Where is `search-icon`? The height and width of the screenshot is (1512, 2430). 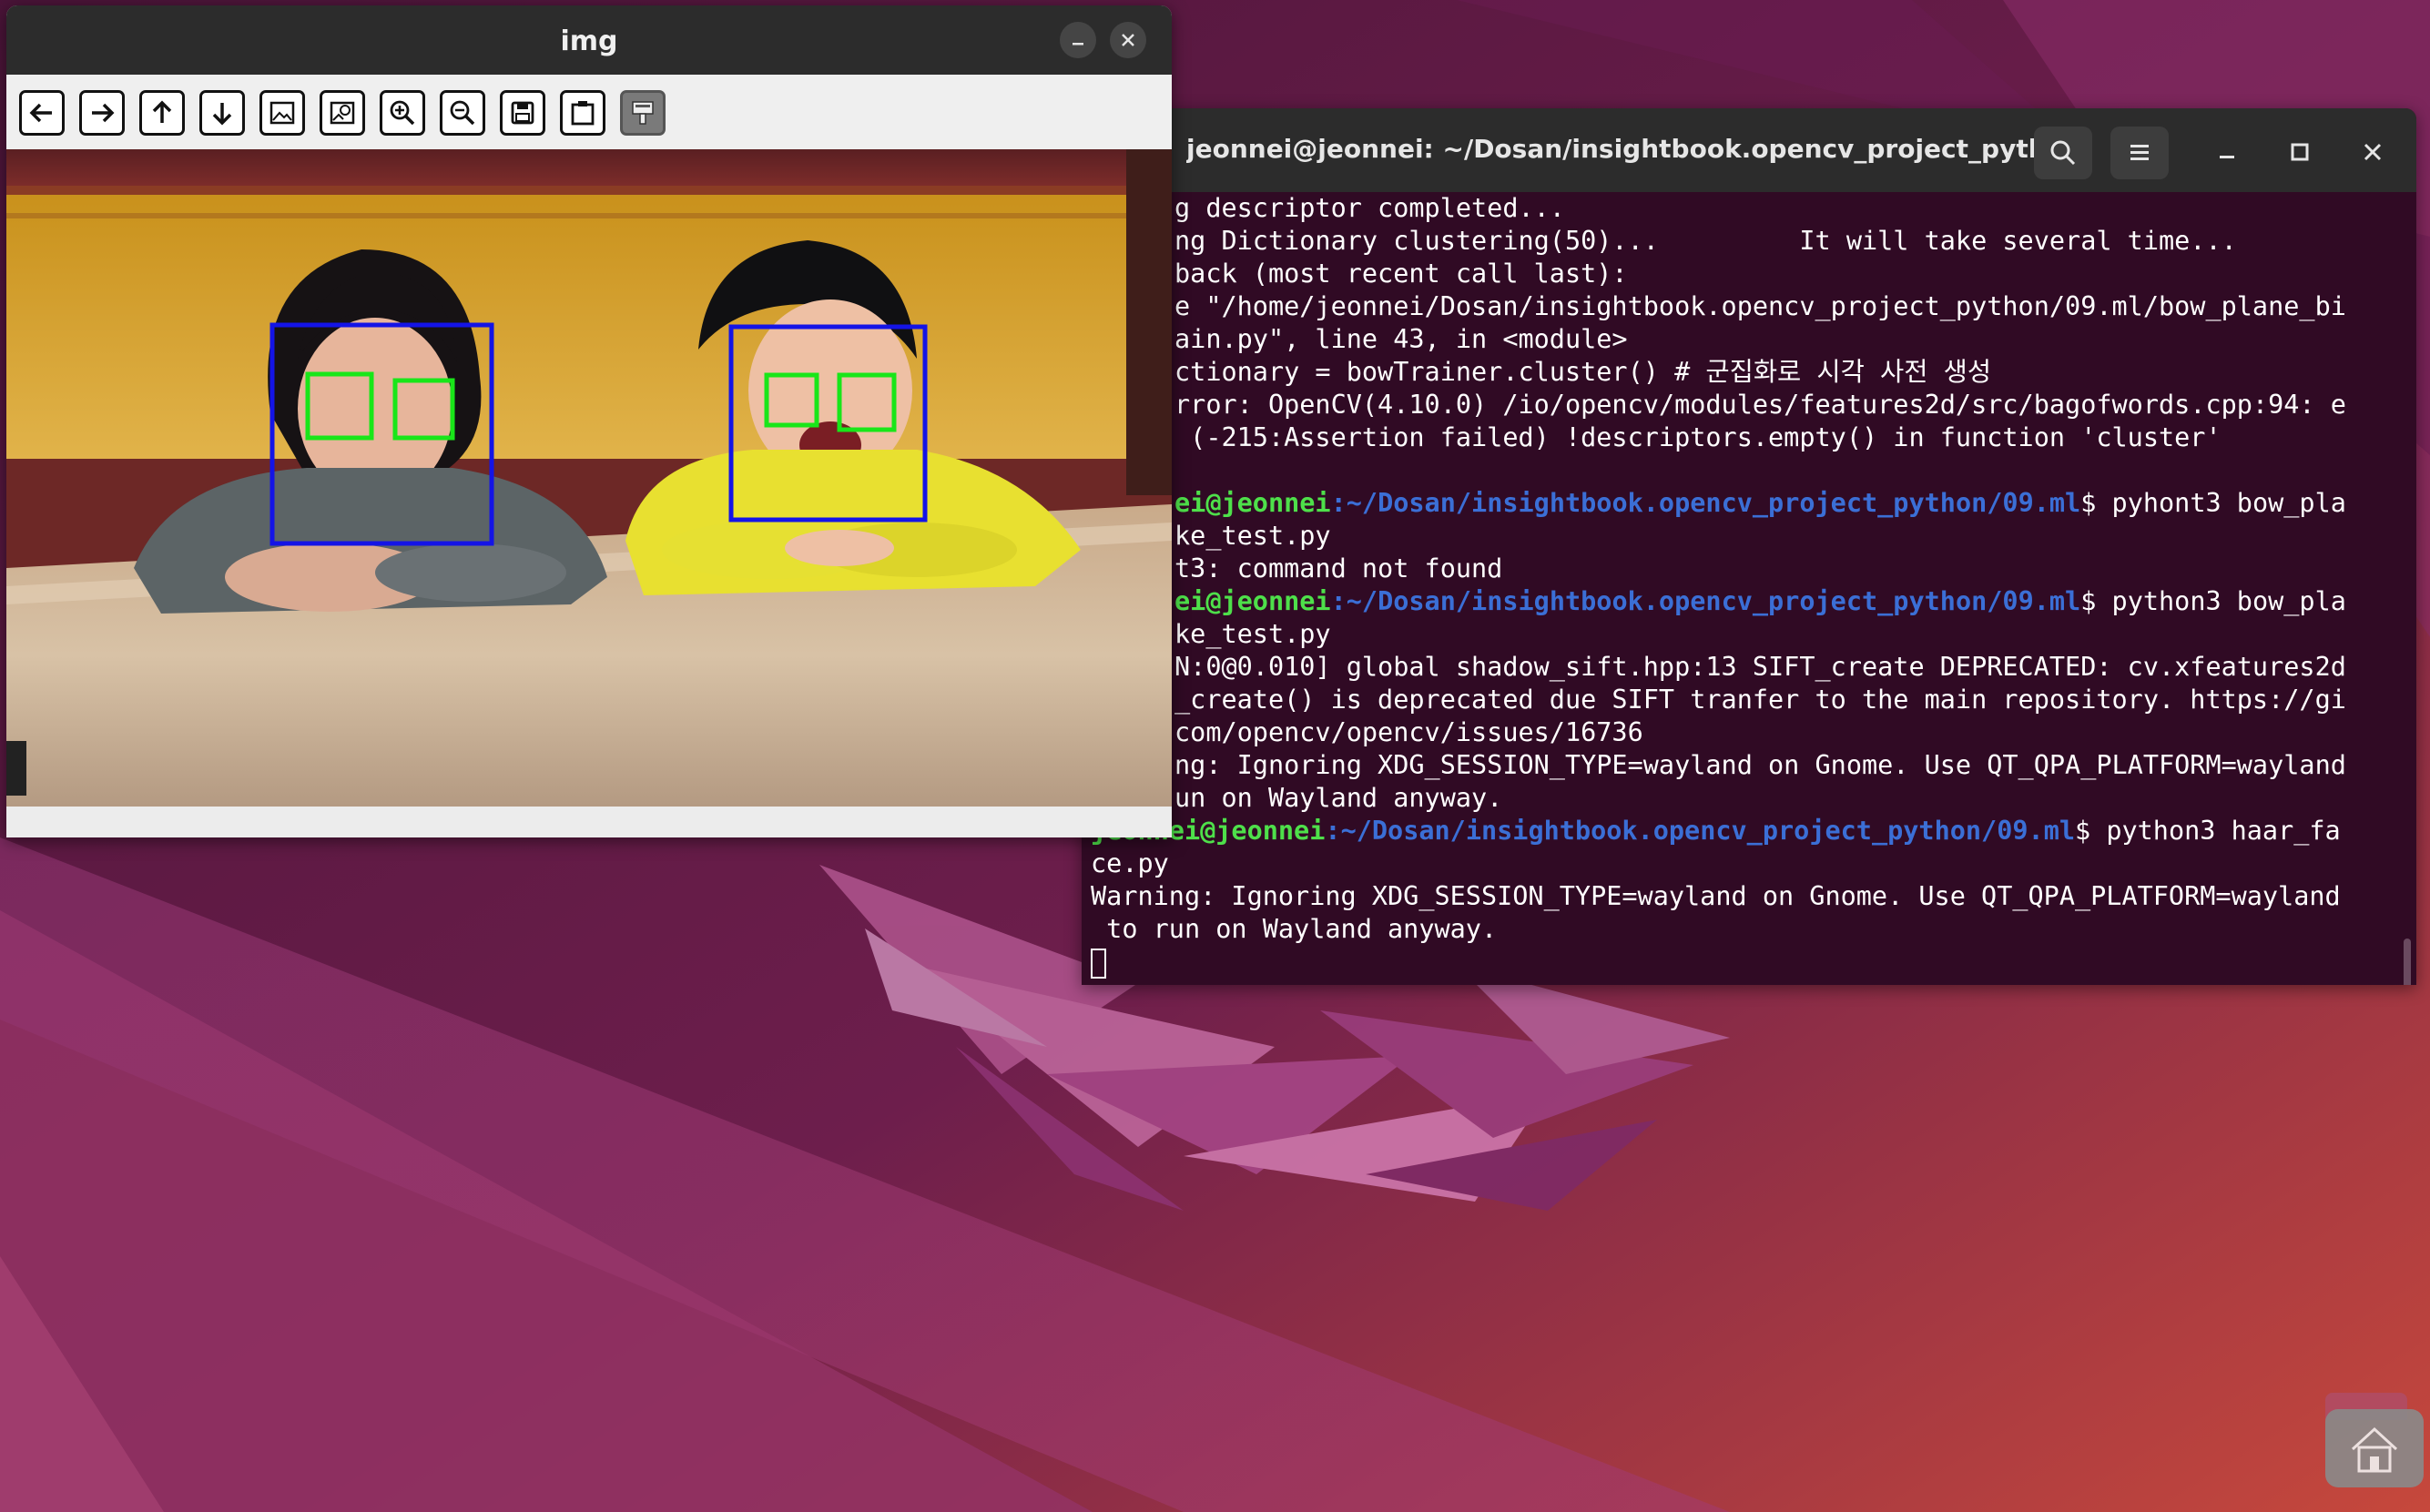
search-icon is located at coordinates (2063, 153).